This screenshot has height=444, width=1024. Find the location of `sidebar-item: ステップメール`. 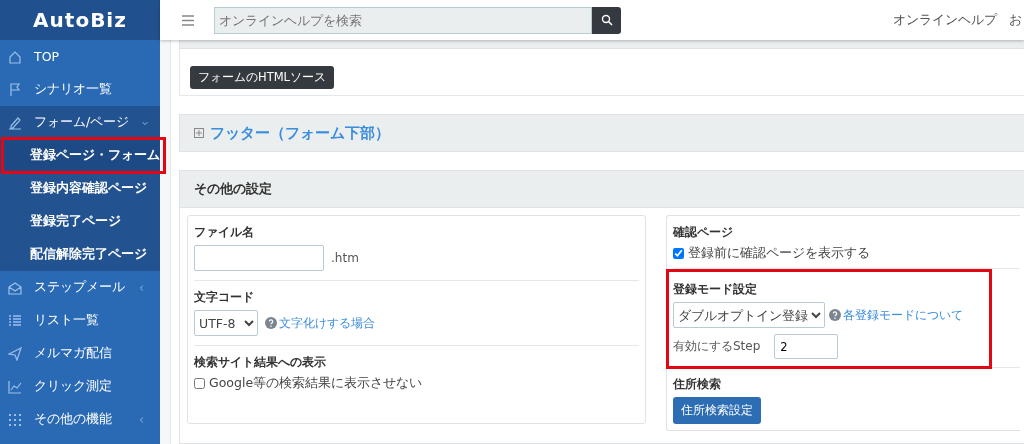

sidebar-item: ステップメール is located at coordinates (80, 287).